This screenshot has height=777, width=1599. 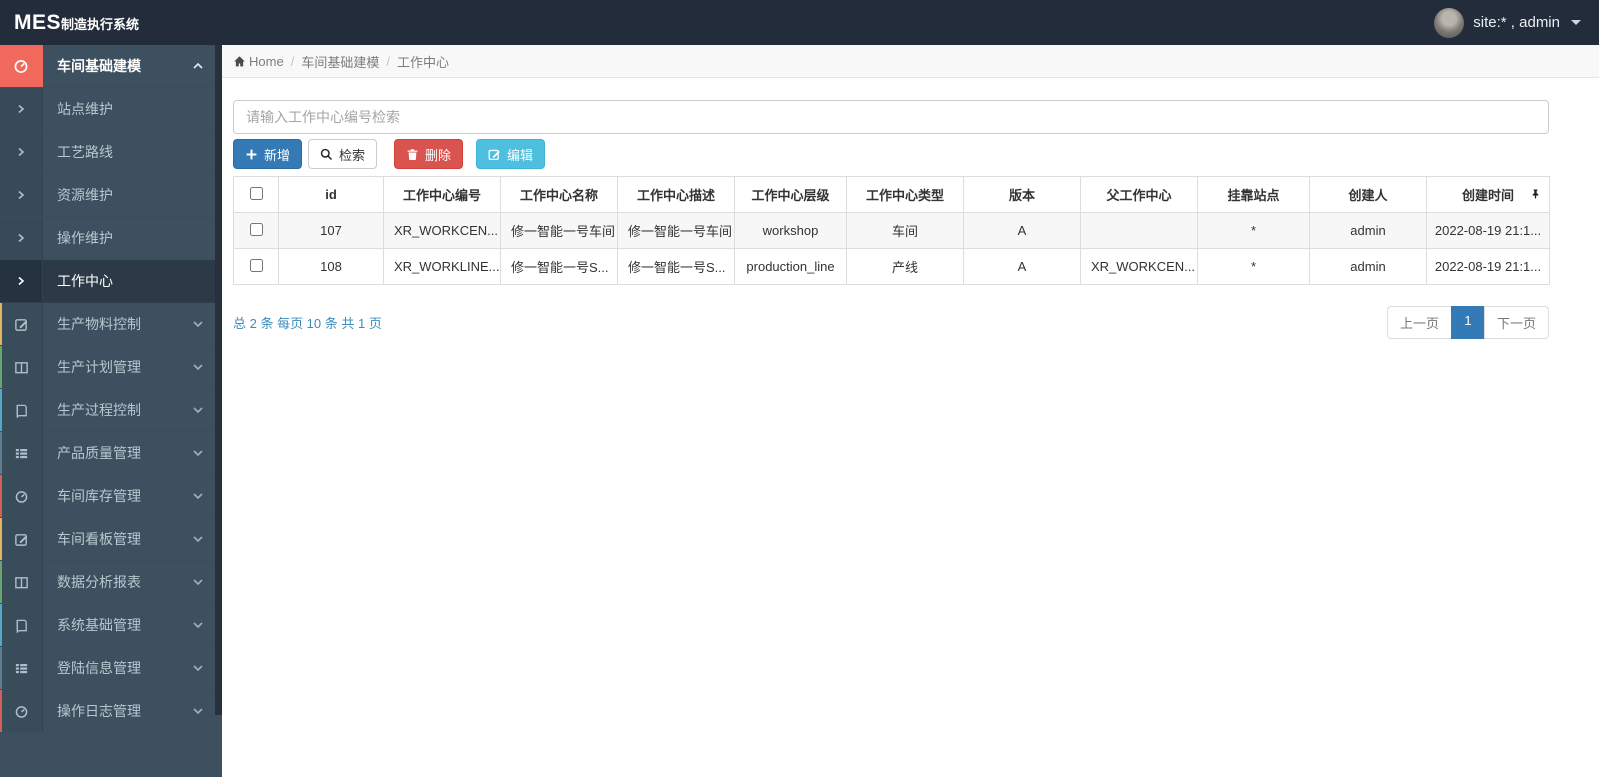 I want to click on sidebar-item-label: 操作日志管理, so click(x=99, y=711).